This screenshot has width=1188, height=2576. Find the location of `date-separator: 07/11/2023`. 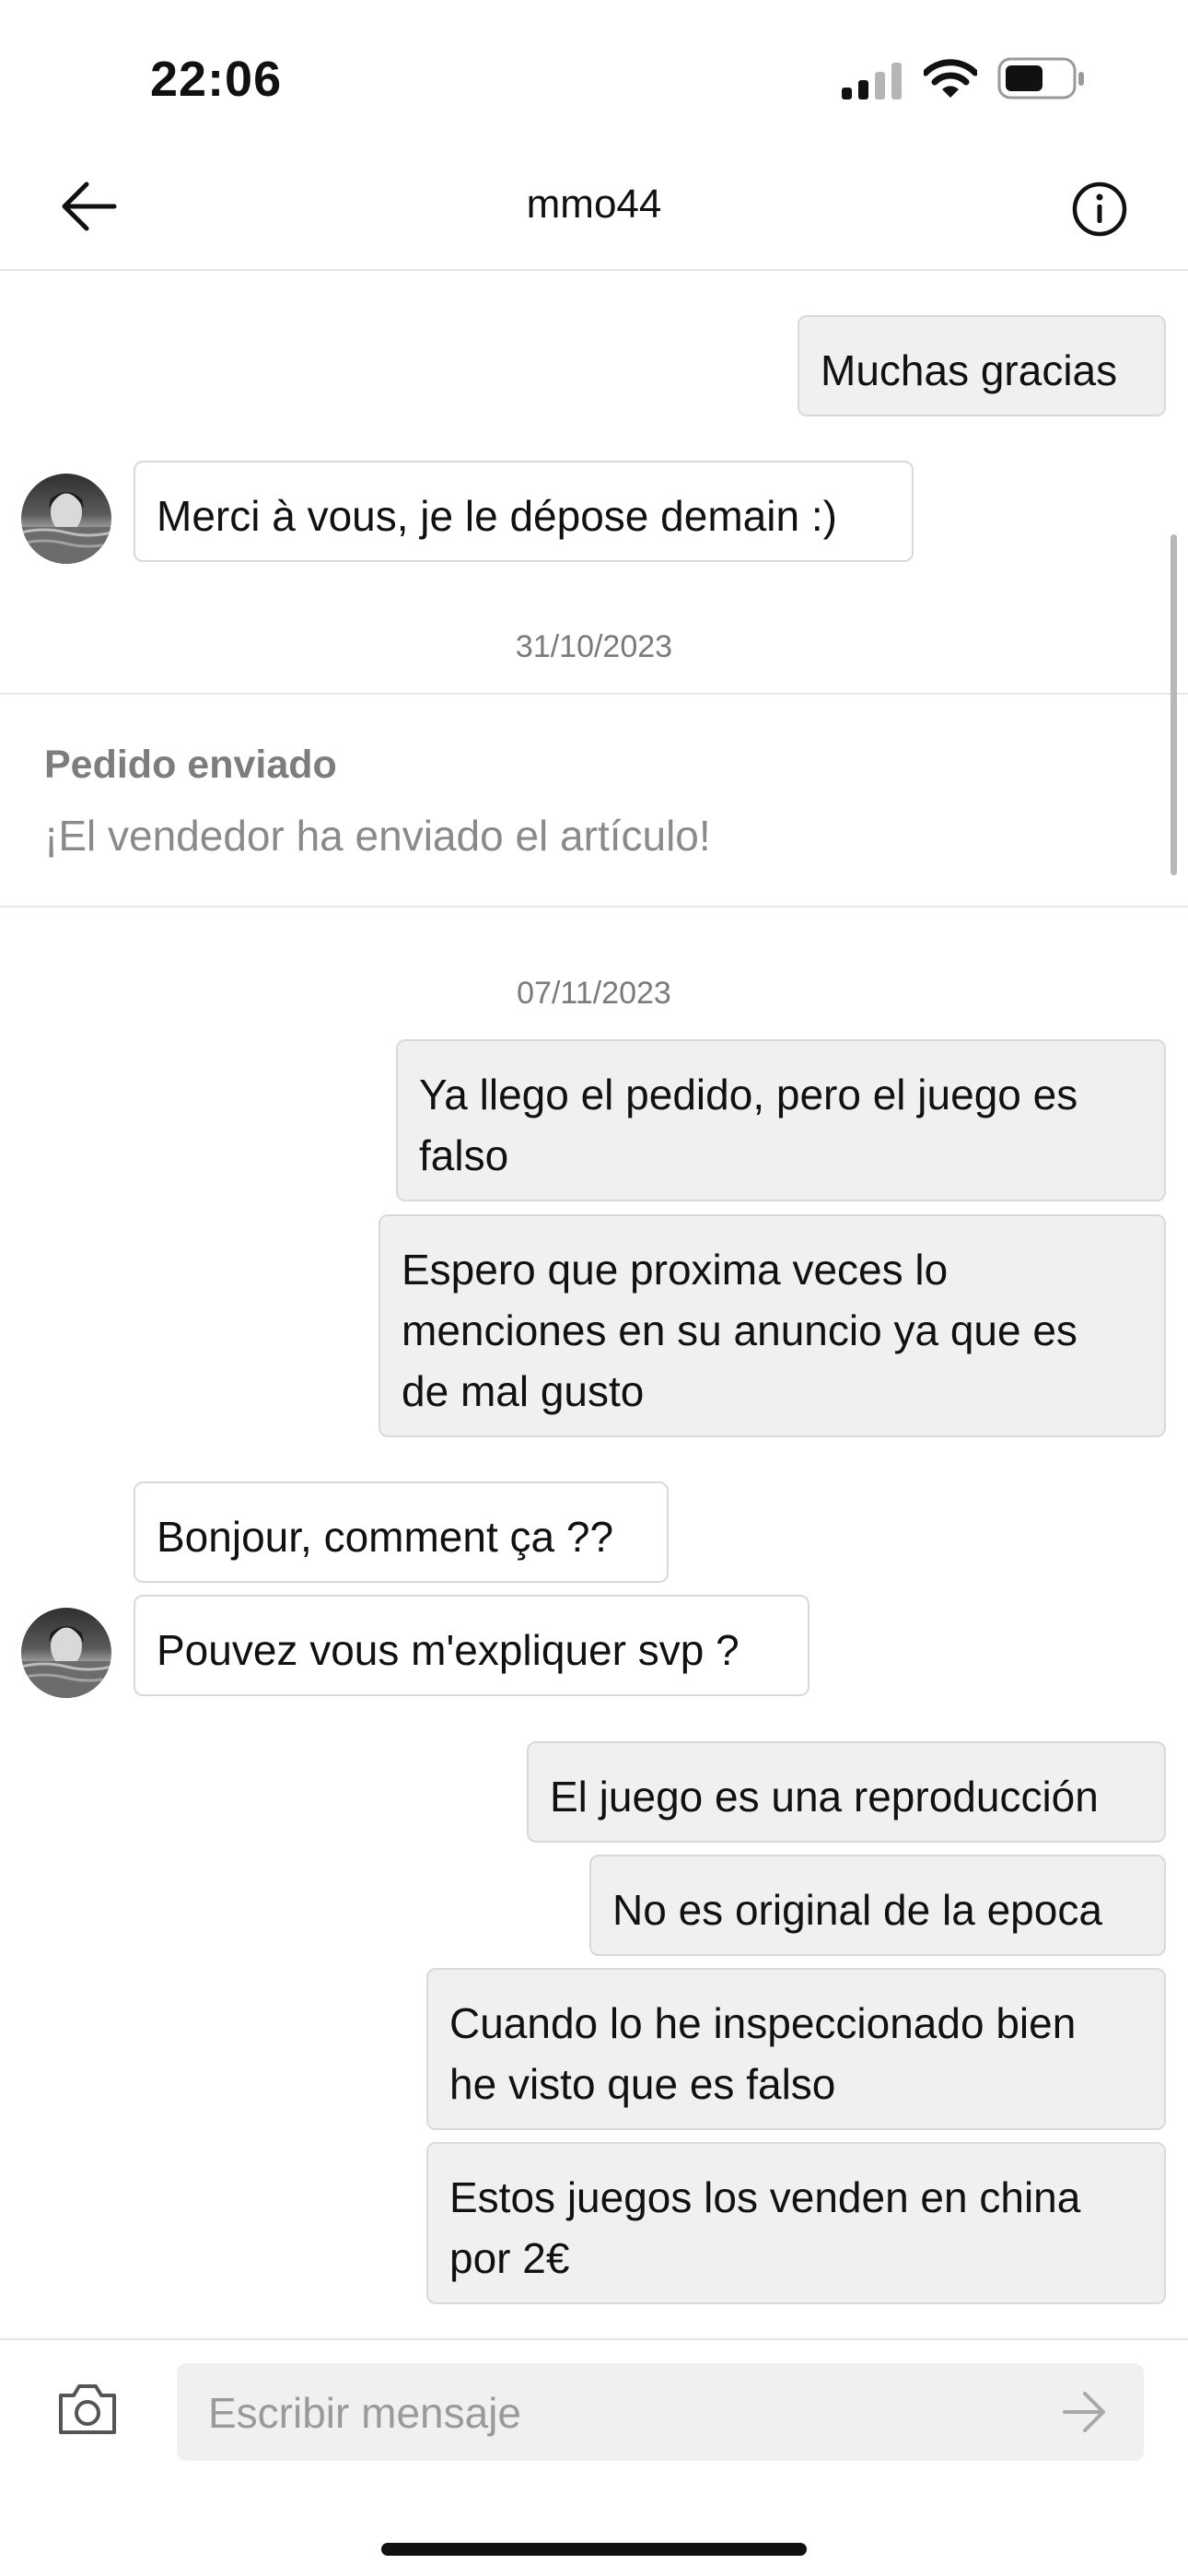

date-separator: 07/11/2023 is located at coordinates (594, 993).